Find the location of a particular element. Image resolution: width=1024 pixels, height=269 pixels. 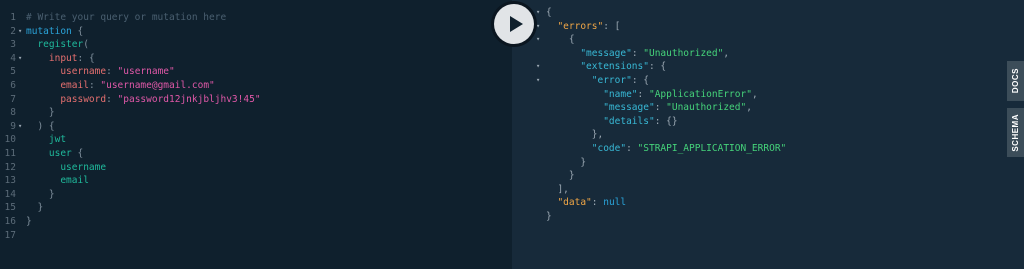

code-text: user { is located at coordinates (54, 153).